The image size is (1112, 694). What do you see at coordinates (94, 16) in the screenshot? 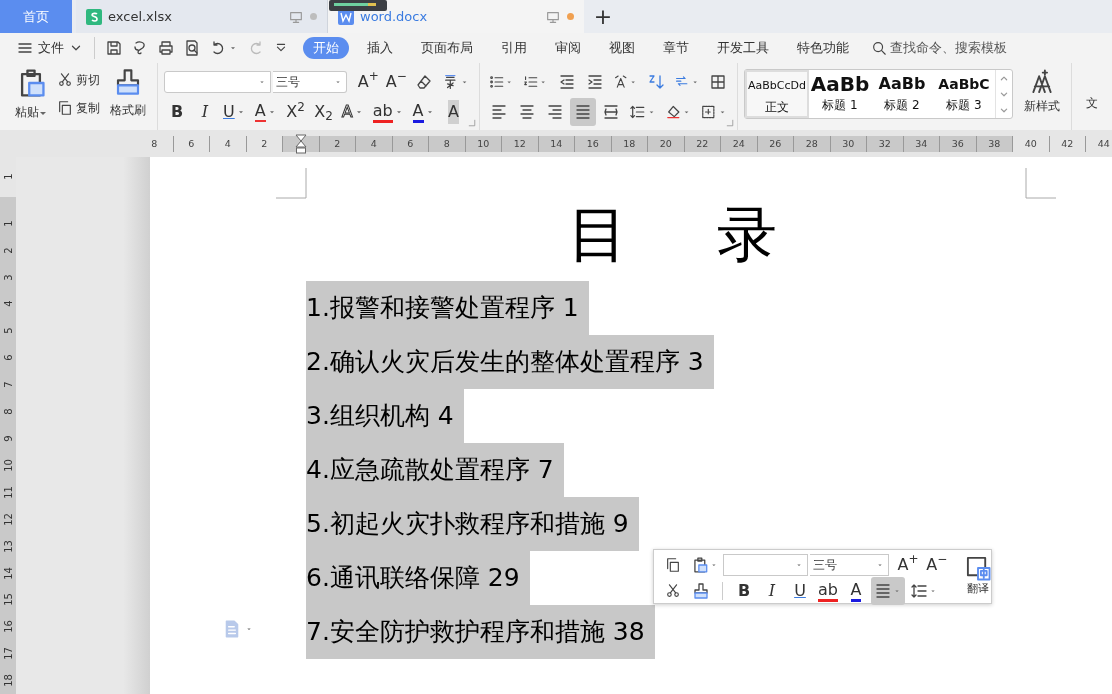
I see `spreadsheet-icon` at bounding box center [94, 16].